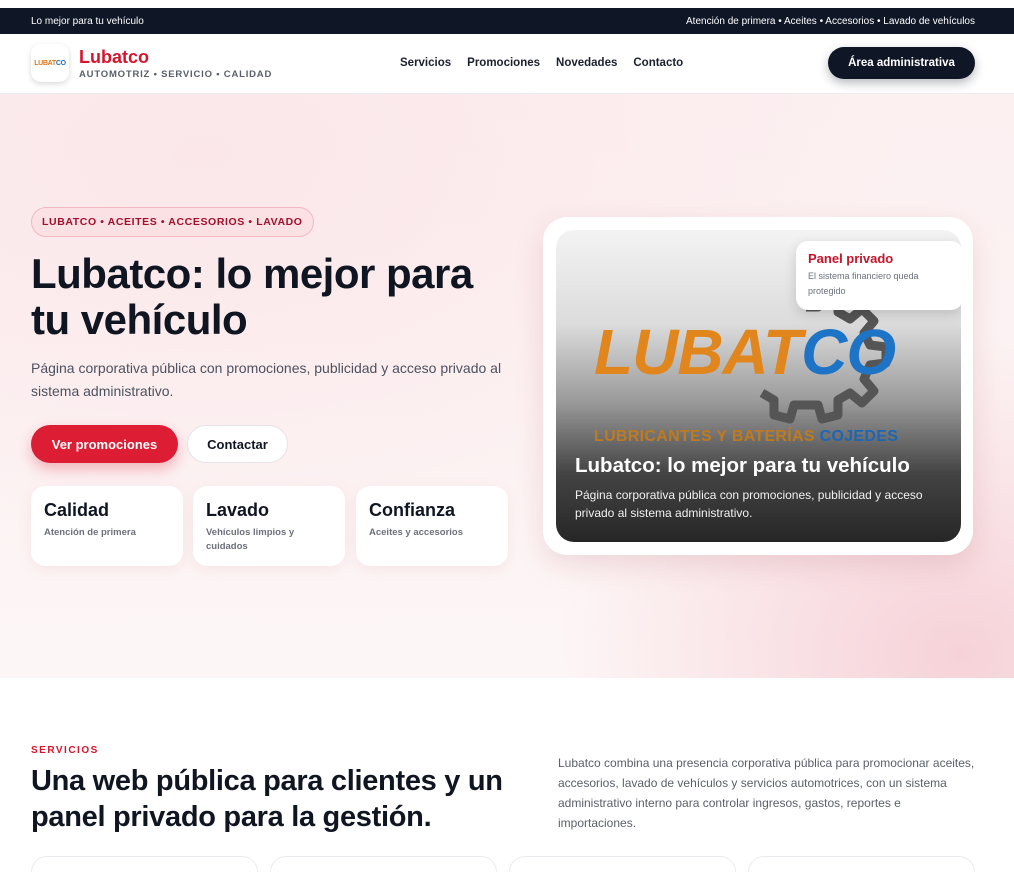 This screenshot has height=872, width=1014. I want to click on brand-logo: LUBATCO, so click(50, 63).